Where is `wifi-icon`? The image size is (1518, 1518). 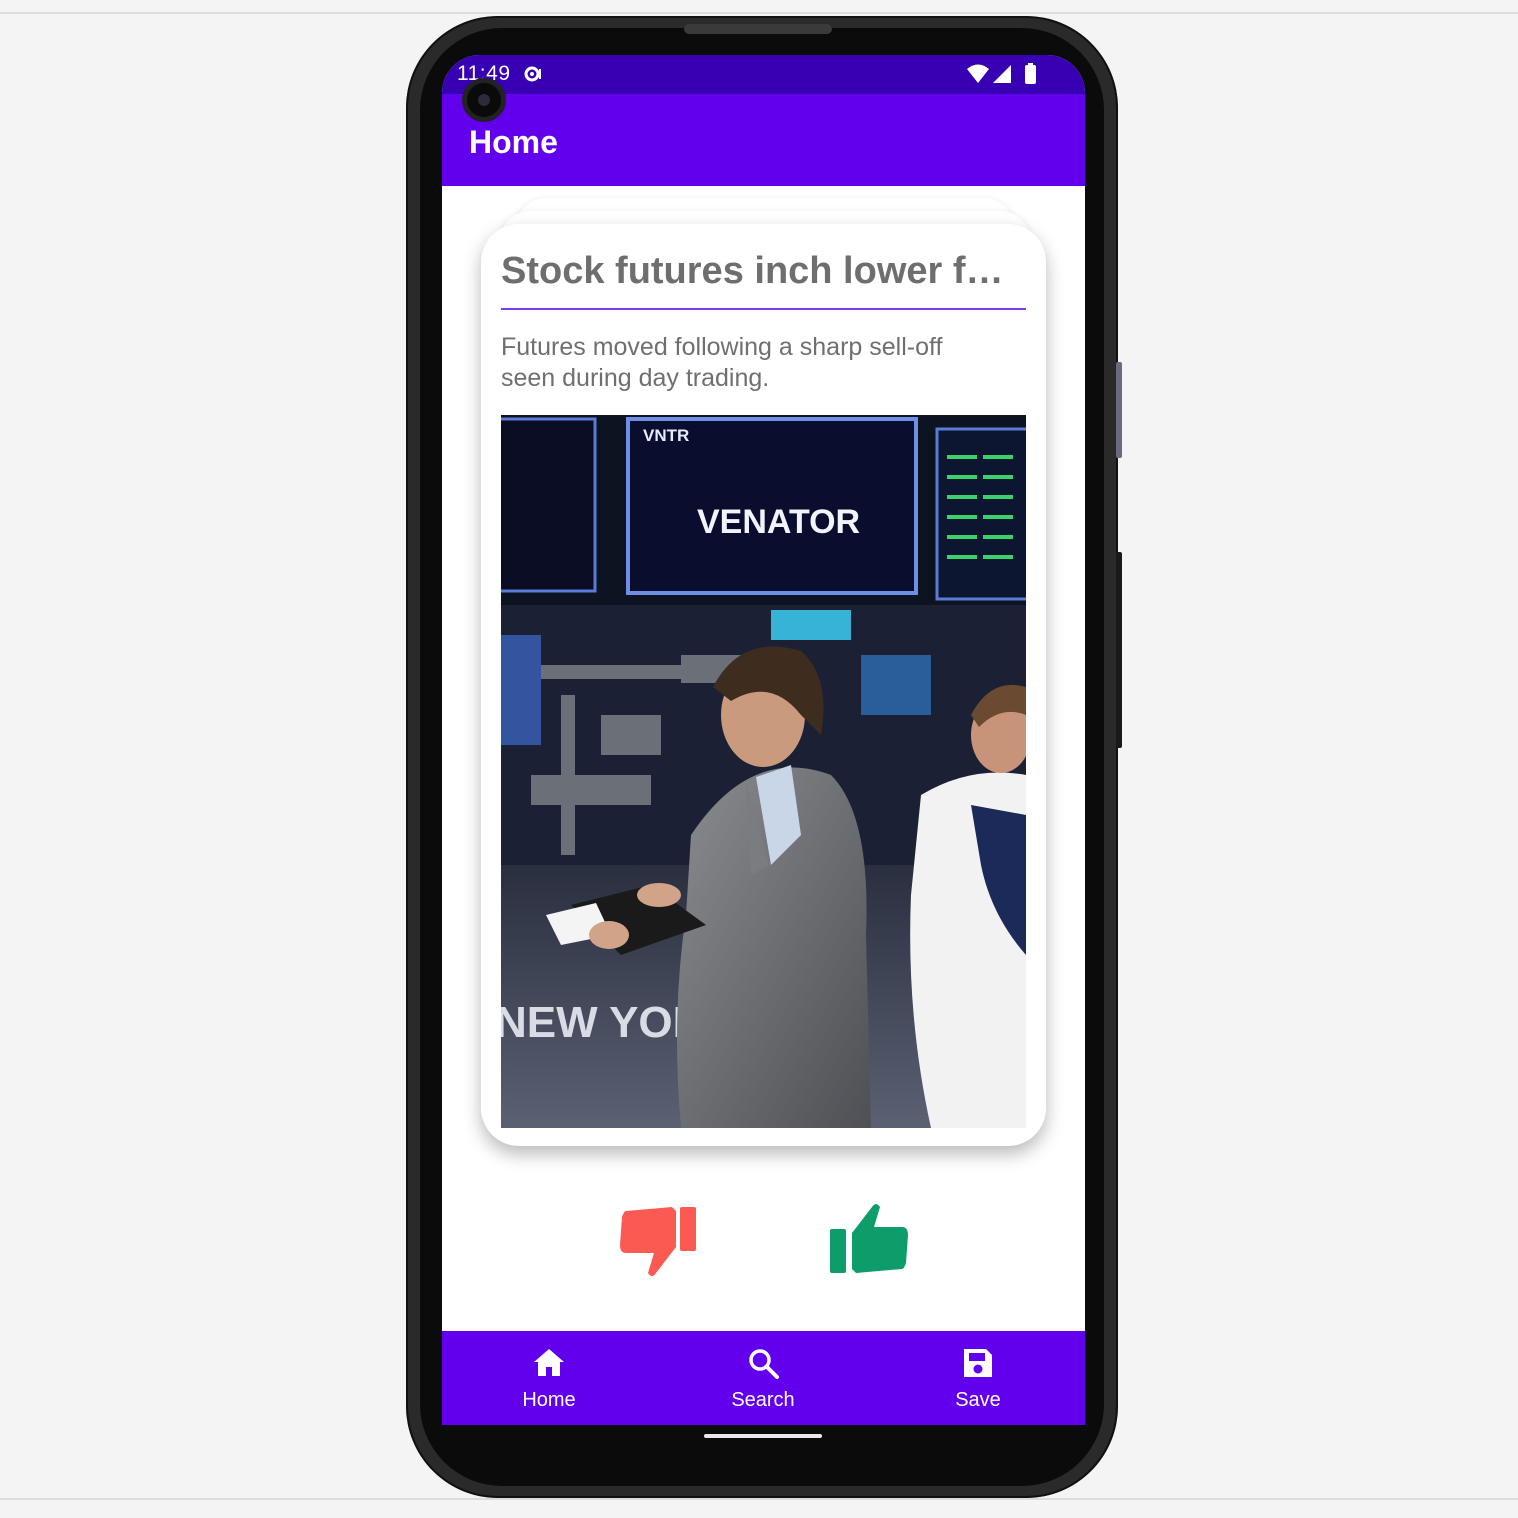 wifi-icon is located at coordinates (978, 73).